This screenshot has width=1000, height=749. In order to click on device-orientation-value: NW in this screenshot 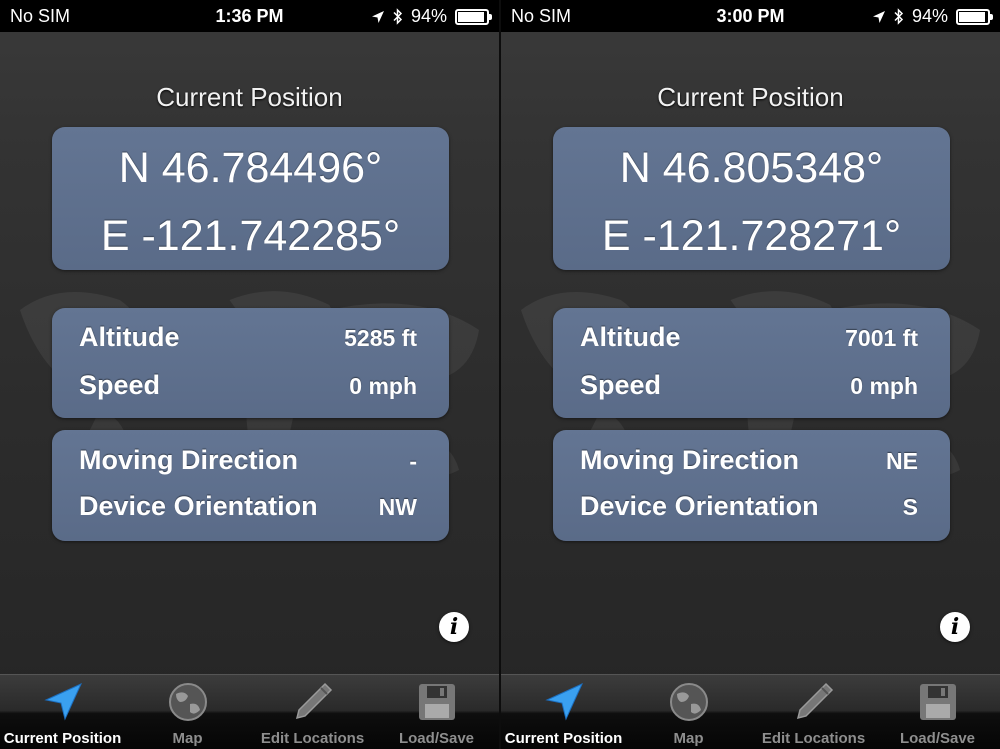, I will do `click(397, 507)`.